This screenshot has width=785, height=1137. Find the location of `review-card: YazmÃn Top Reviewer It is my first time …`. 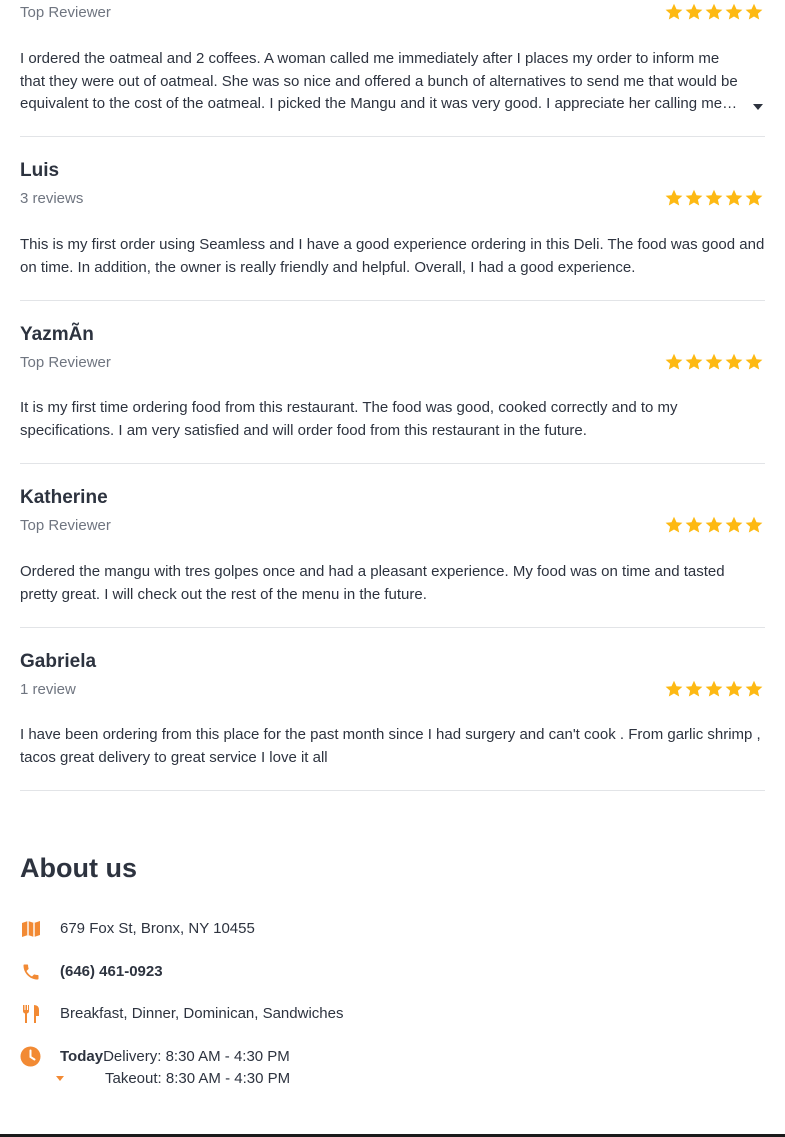

review-card: YazmÃn Top Reviewer It is my first time … is located at coordinates (392, 382).